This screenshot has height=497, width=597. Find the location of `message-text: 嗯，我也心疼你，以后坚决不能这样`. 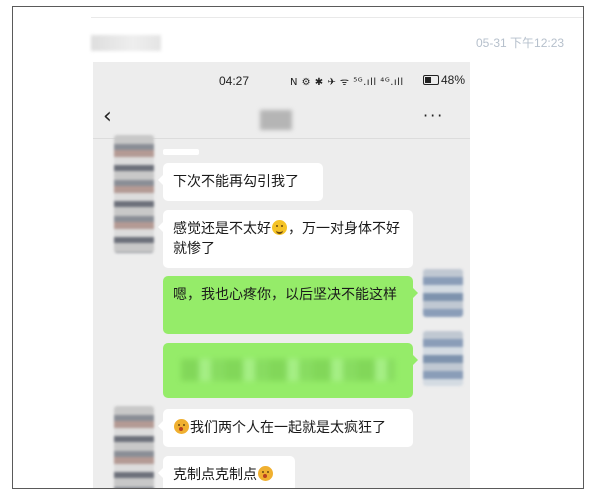

message-text: 嗯，我也心疼你，以后坚决不能这样 is located at coordinates (285, 295).